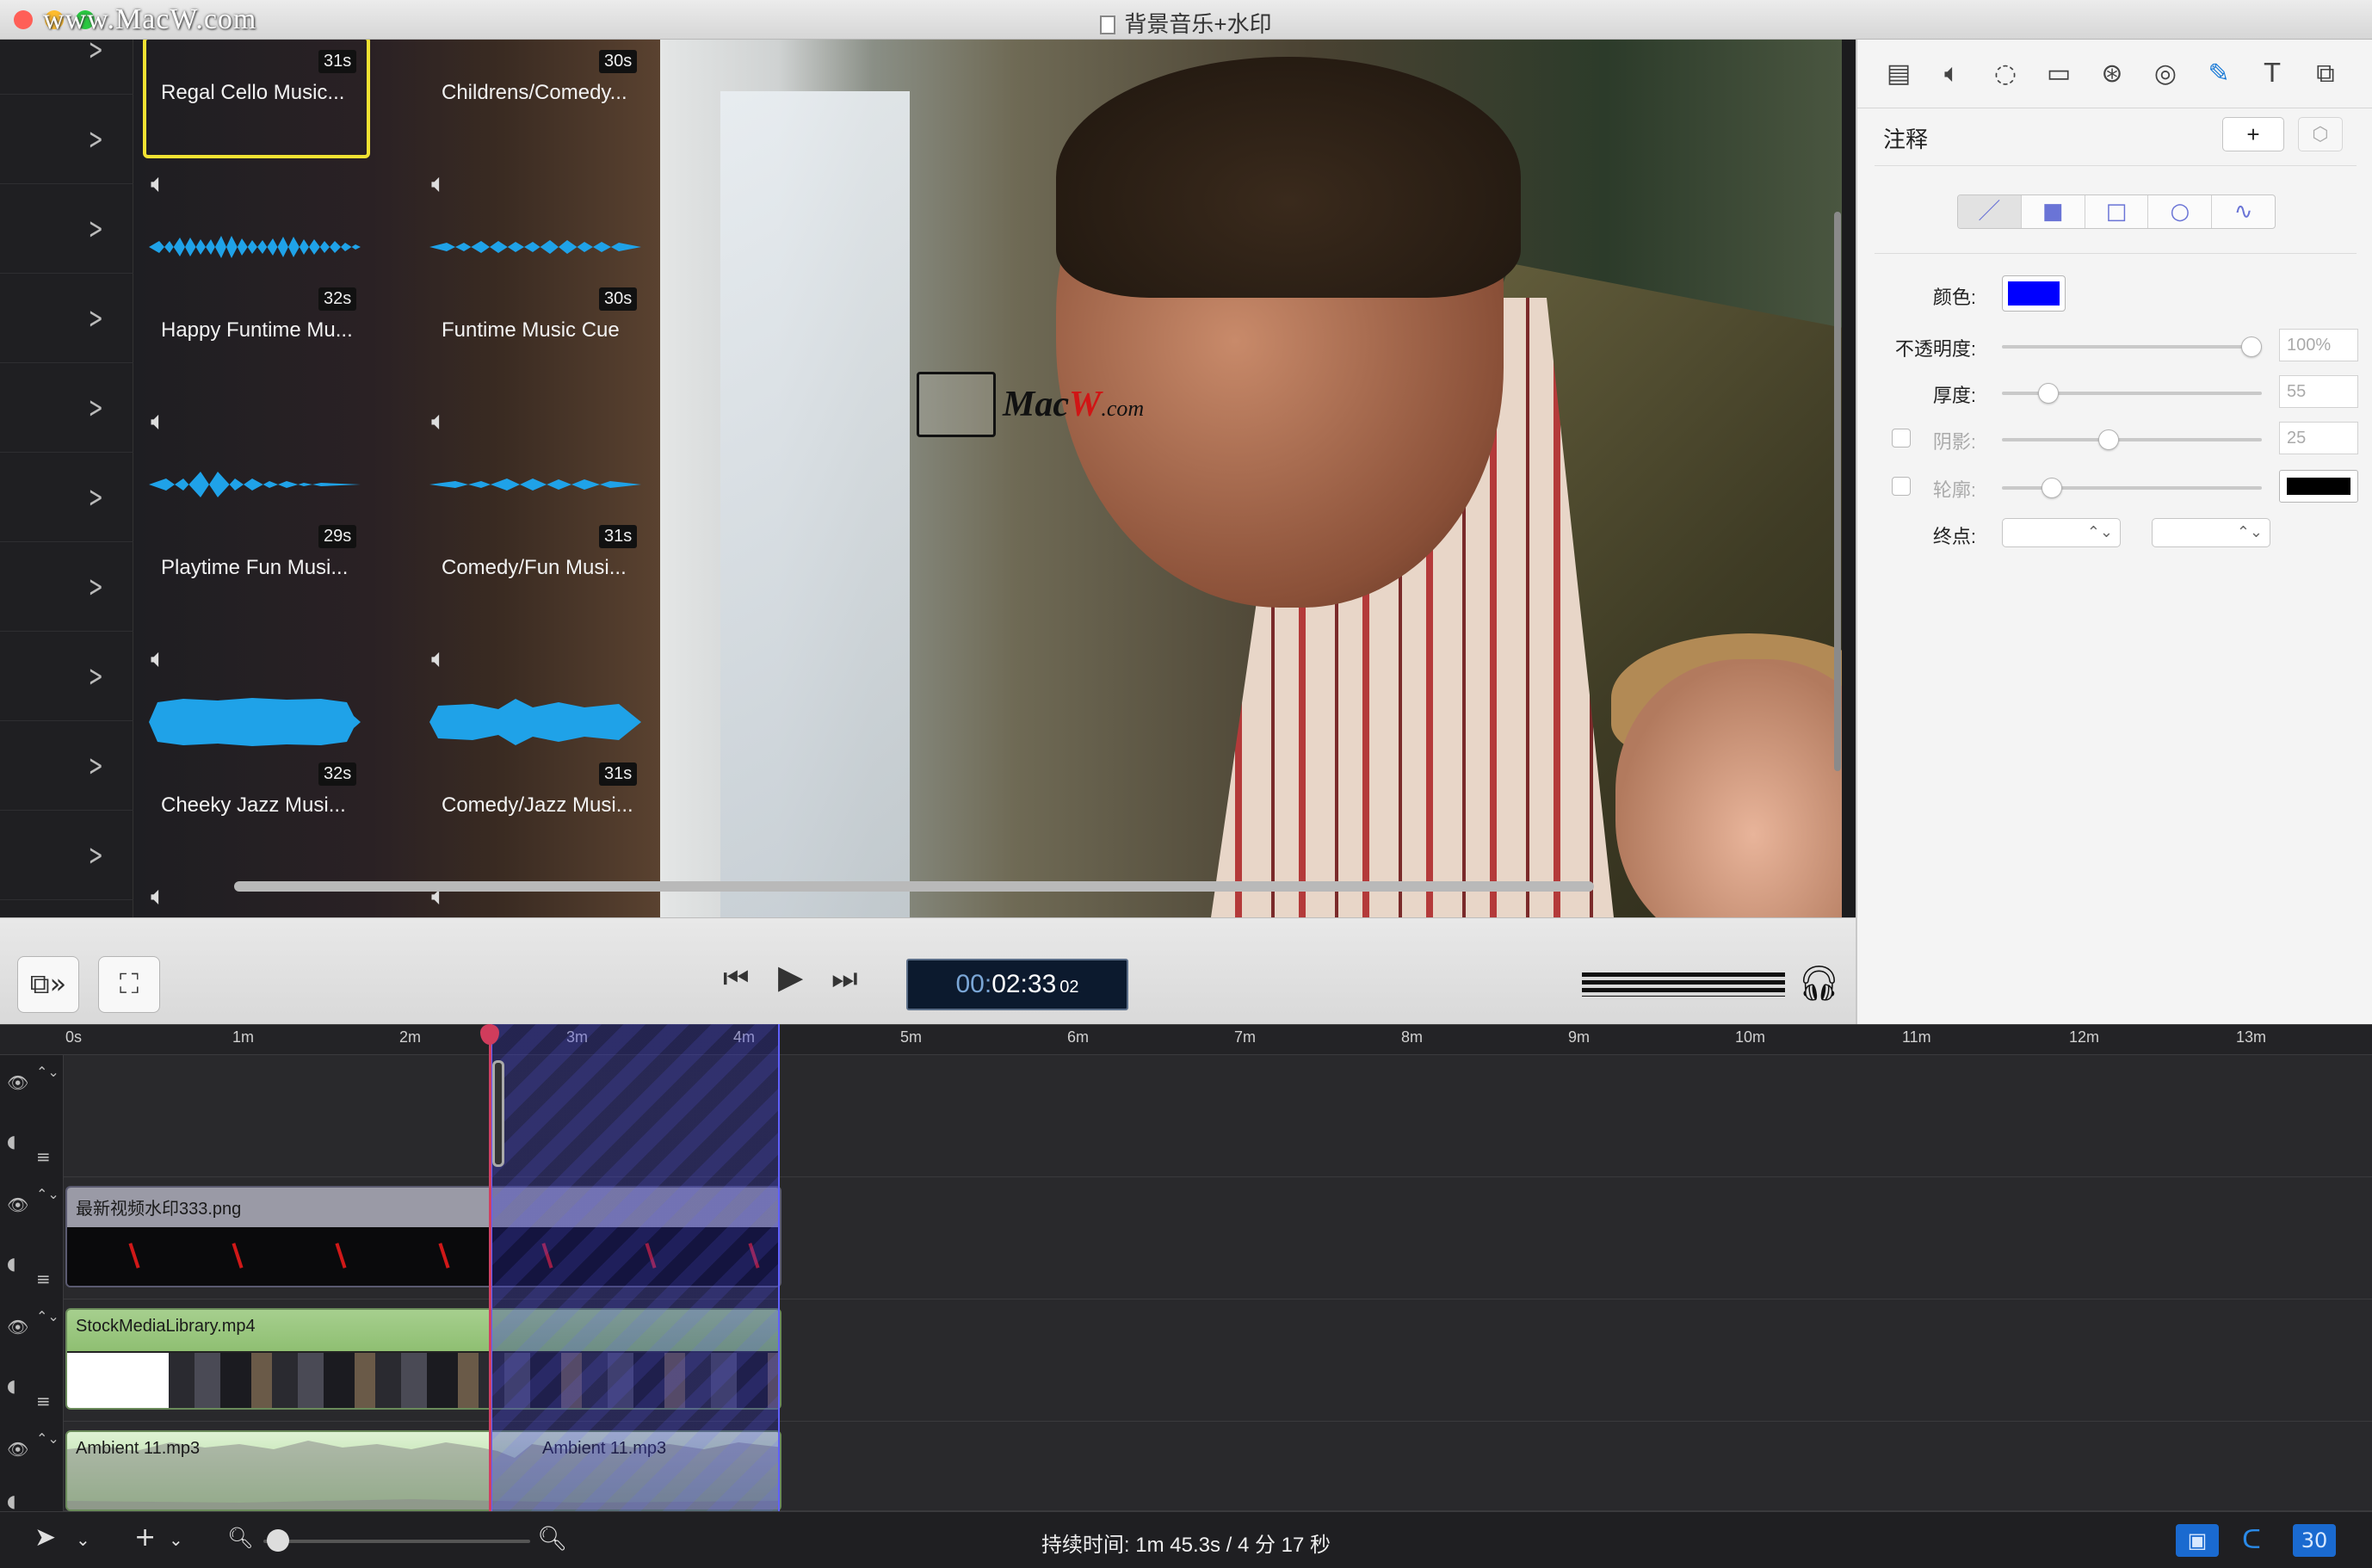  I want to click on shape-selector: ／ ■ □ ○ ∿, so click(2116, 212).